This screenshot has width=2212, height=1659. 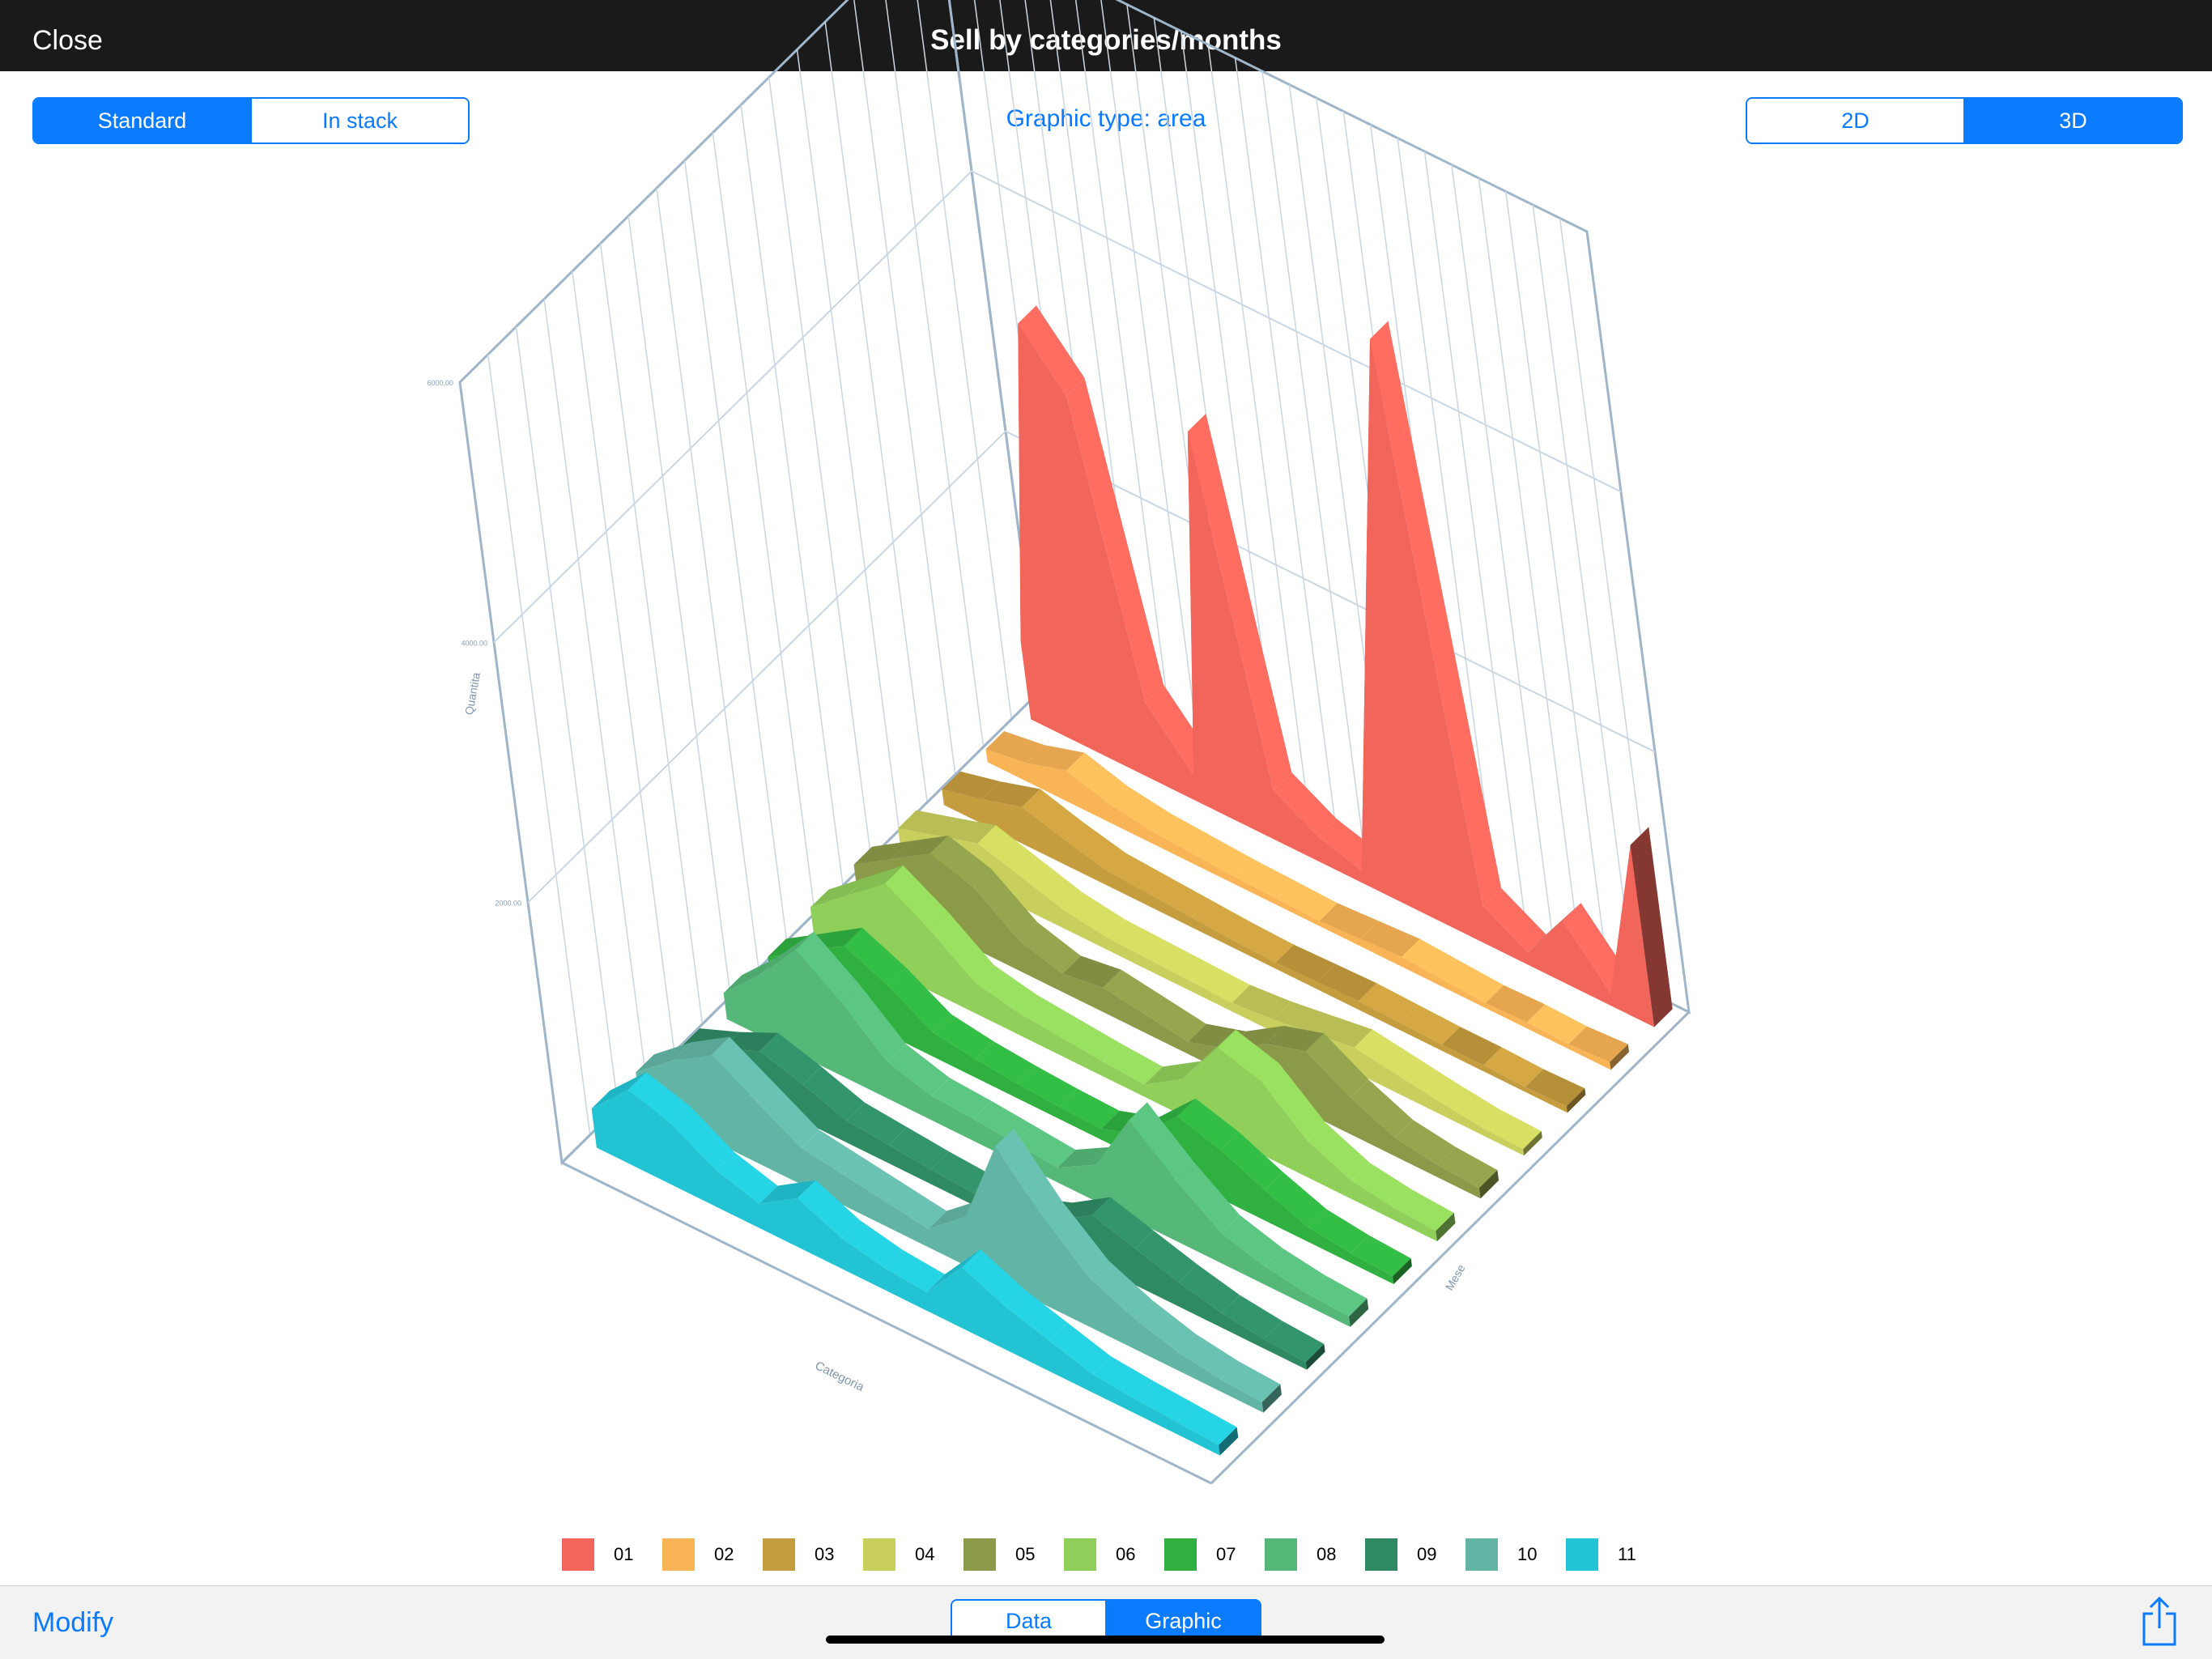 What do you see at coordinates (1206, 1555) in the screenshot?
I see `legend-item: 07` at bounding box center [1206, 1555].